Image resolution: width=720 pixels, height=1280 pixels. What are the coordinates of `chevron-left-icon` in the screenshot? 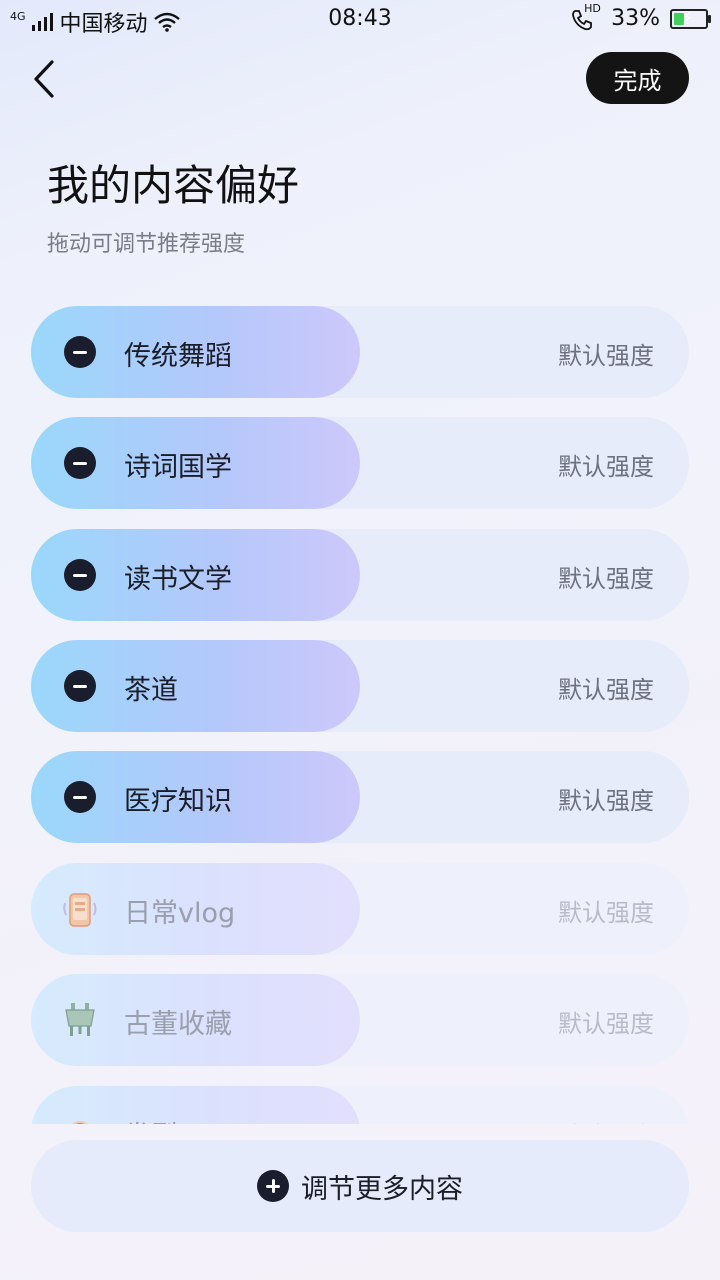 It's located at (44, 79).